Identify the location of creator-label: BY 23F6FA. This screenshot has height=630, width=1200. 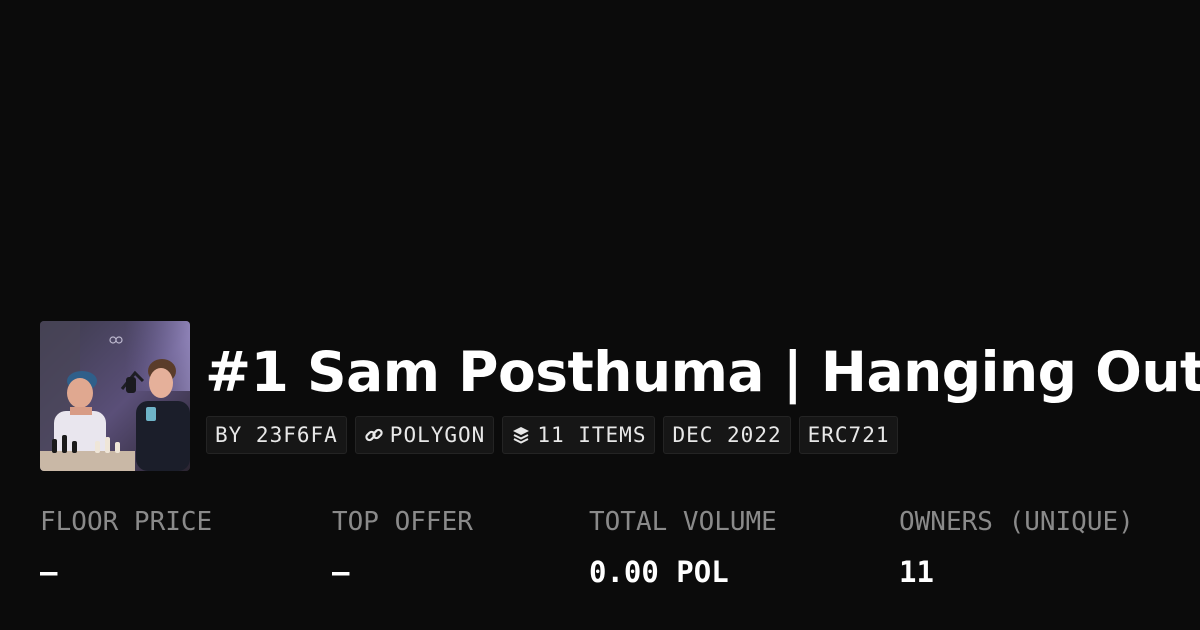
(276, 435).